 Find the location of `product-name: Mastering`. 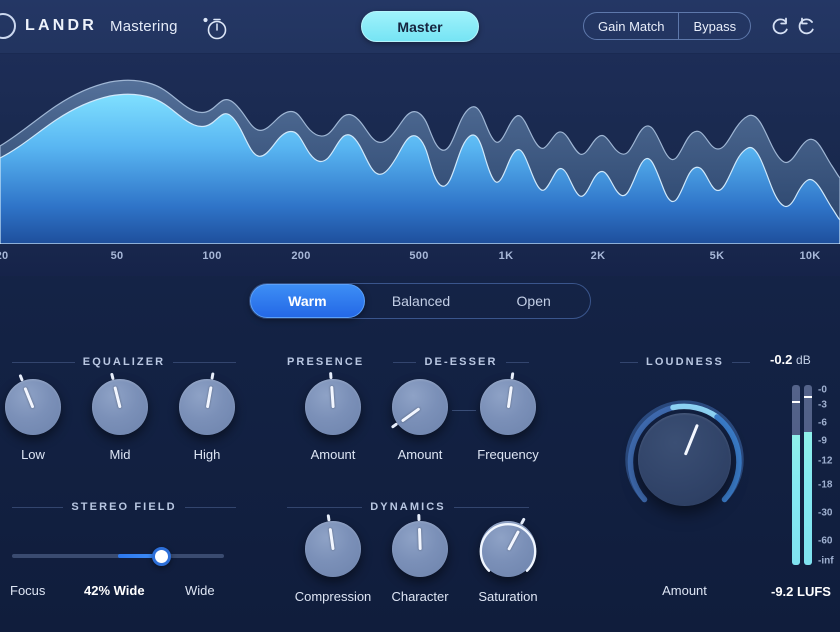

product-name: Mastering is located at coordinates (144, 26).